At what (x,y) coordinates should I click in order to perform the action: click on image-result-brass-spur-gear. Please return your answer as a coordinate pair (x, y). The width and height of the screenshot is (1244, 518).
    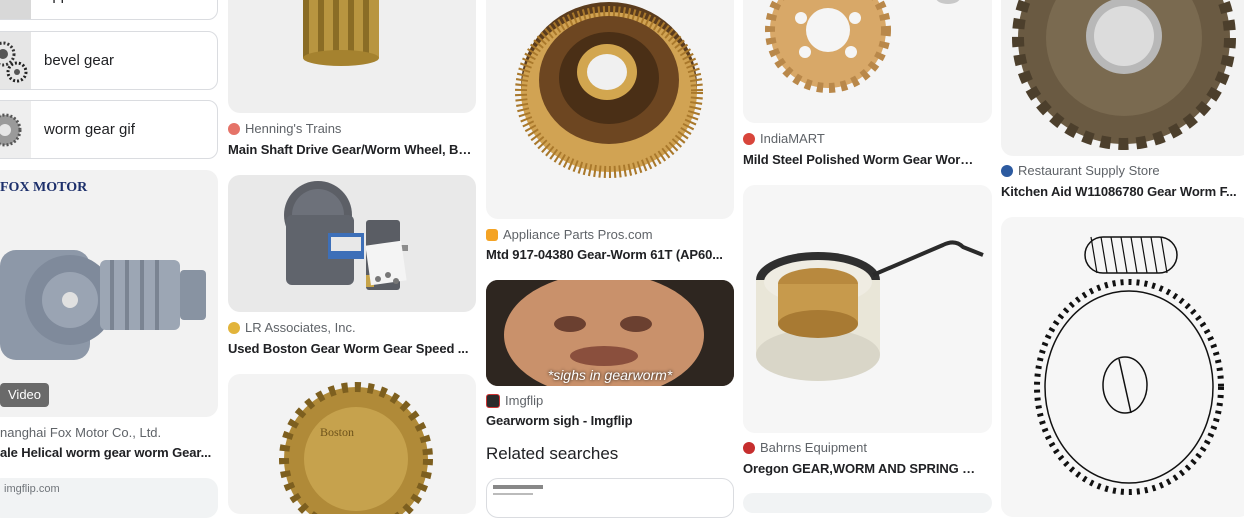
    Looking at the image, I should click on (867, 61).